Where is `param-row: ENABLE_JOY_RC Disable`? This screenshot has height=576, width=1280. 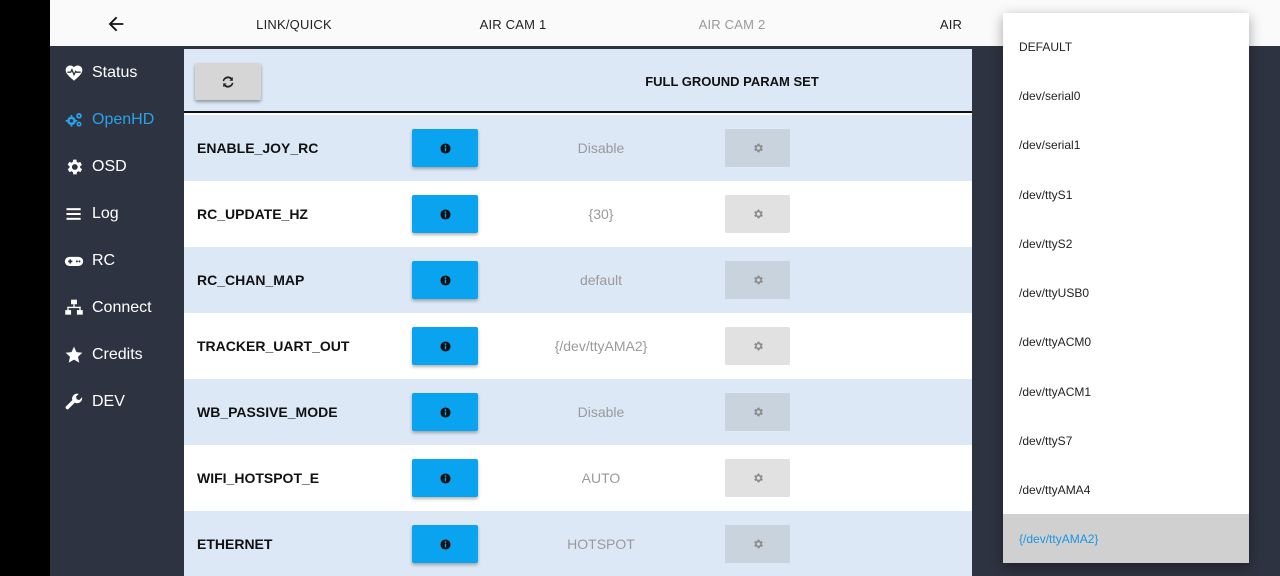 param-row: ENABLE_JOY_RC Disable is located at coordinates (578, 148).